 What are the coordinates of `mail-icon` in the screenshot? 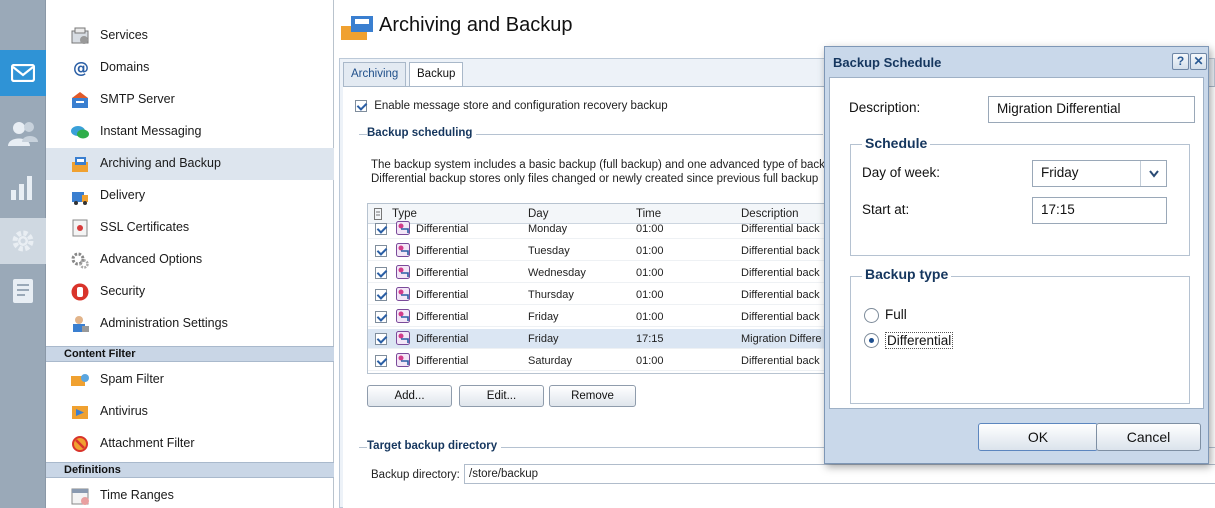 It's located at (23, 73).